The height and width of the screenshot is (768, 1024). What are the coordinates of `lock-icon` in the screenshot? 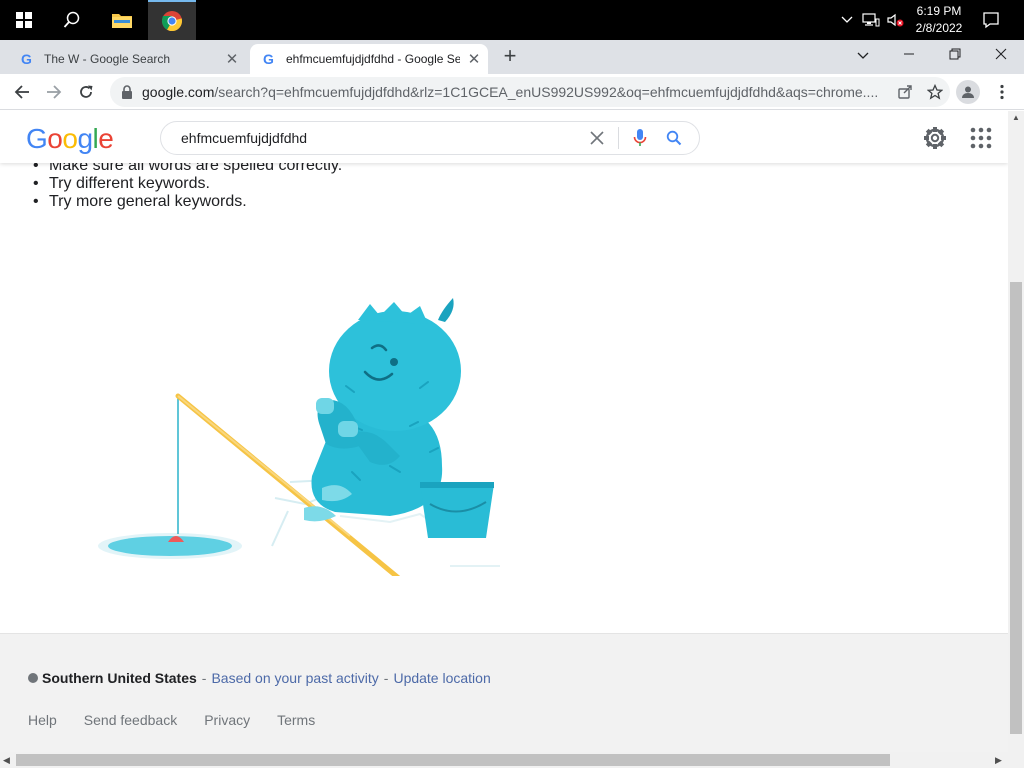 It's located at (127, 92).